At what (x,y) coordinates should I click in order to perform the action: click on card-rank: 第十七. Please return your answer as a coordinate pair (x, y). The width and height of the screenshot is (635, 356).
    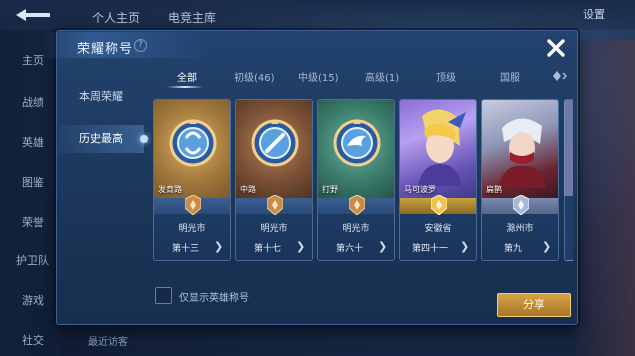
    Looking at the image, I should click on (268, 249).